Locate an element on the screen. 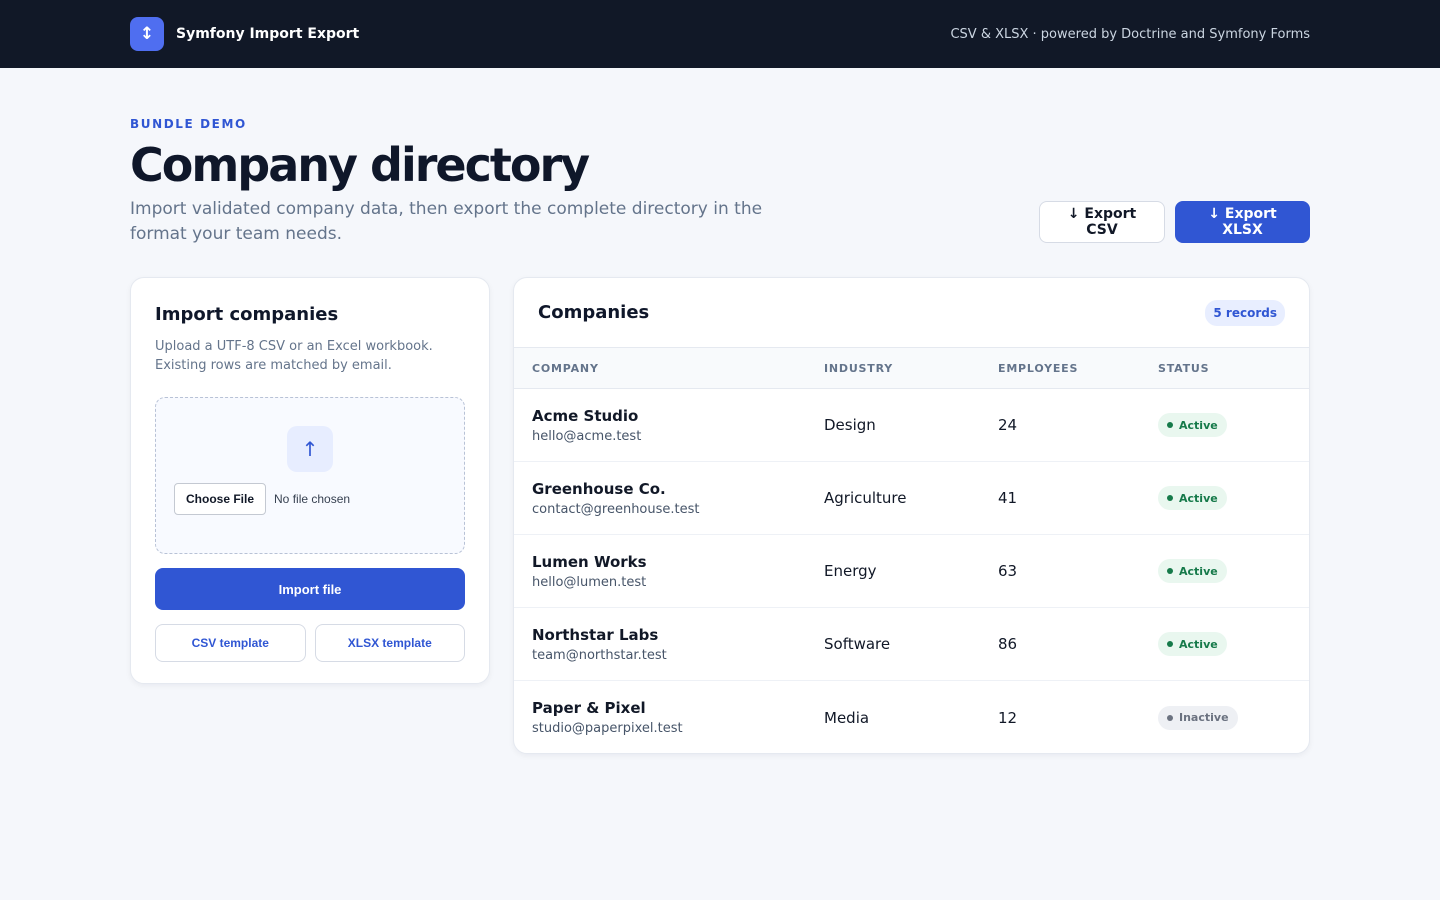 This screenshot has height=900, width=1440. industry-cell: Media is located at coordinates (847, 717).